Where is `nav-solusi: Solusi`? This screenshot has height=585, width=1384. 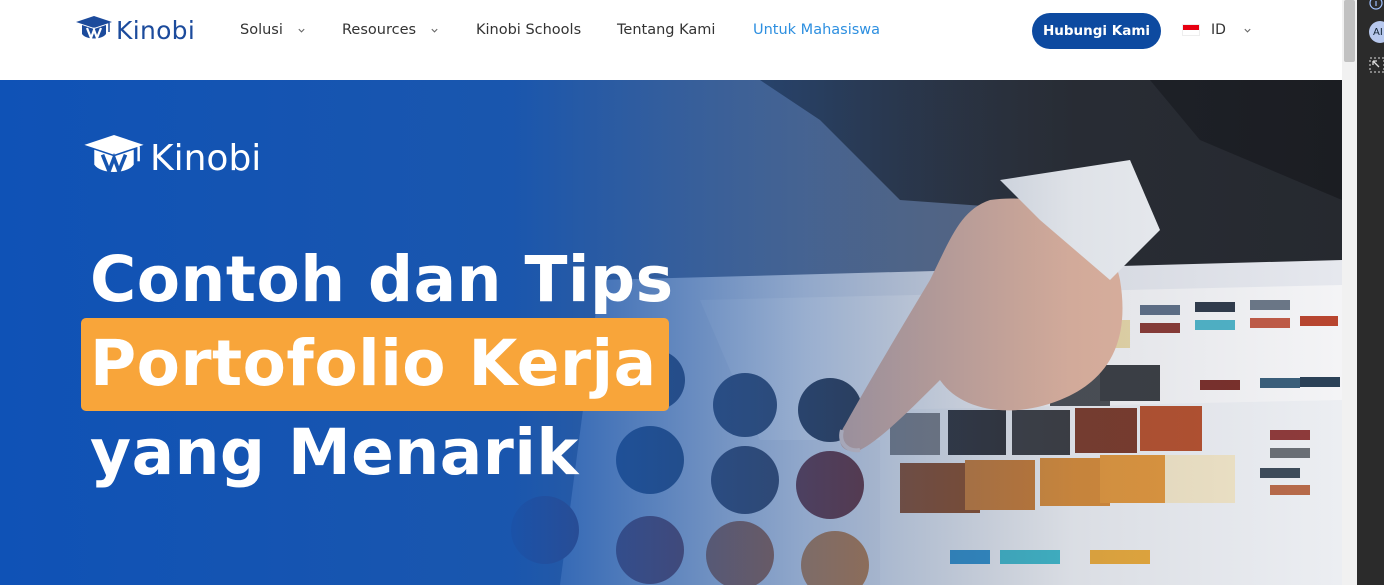
nav-solusi: Solusi is located at coordinates (273, 30).